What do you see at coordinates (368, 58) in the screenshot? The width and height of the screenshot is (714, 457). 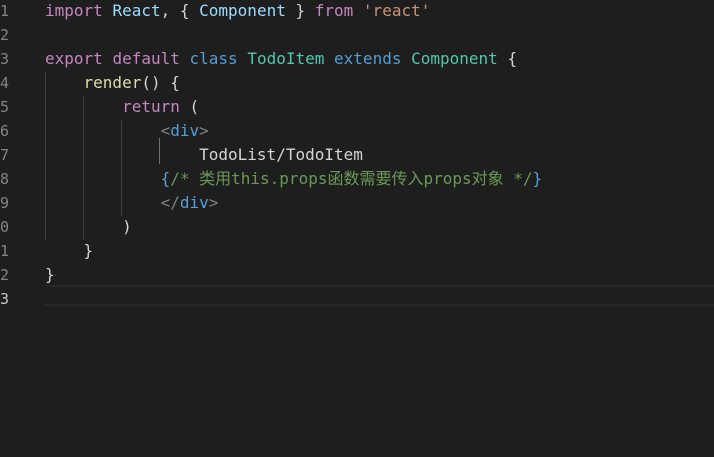 I see `code-token: extends` at bounding box center [368, 58].